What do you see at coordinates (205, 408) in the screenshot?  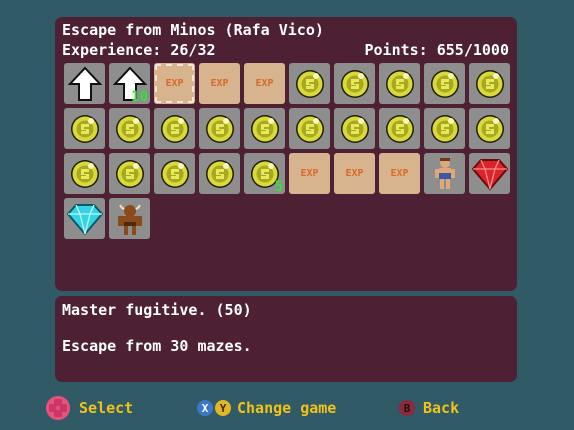 I see `x-button-icon: X` at bounding box center [205, 408].